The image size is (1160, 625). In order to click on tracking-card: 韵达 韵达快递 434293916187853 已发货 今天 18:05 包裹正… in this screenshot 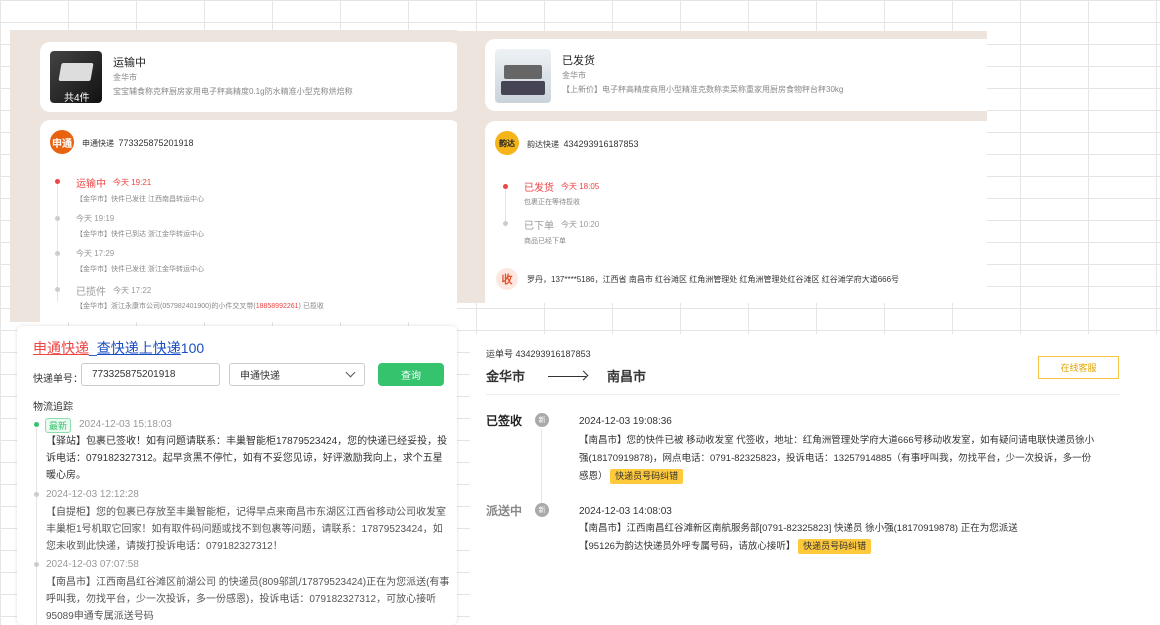, I will do `click(736, 212)`.